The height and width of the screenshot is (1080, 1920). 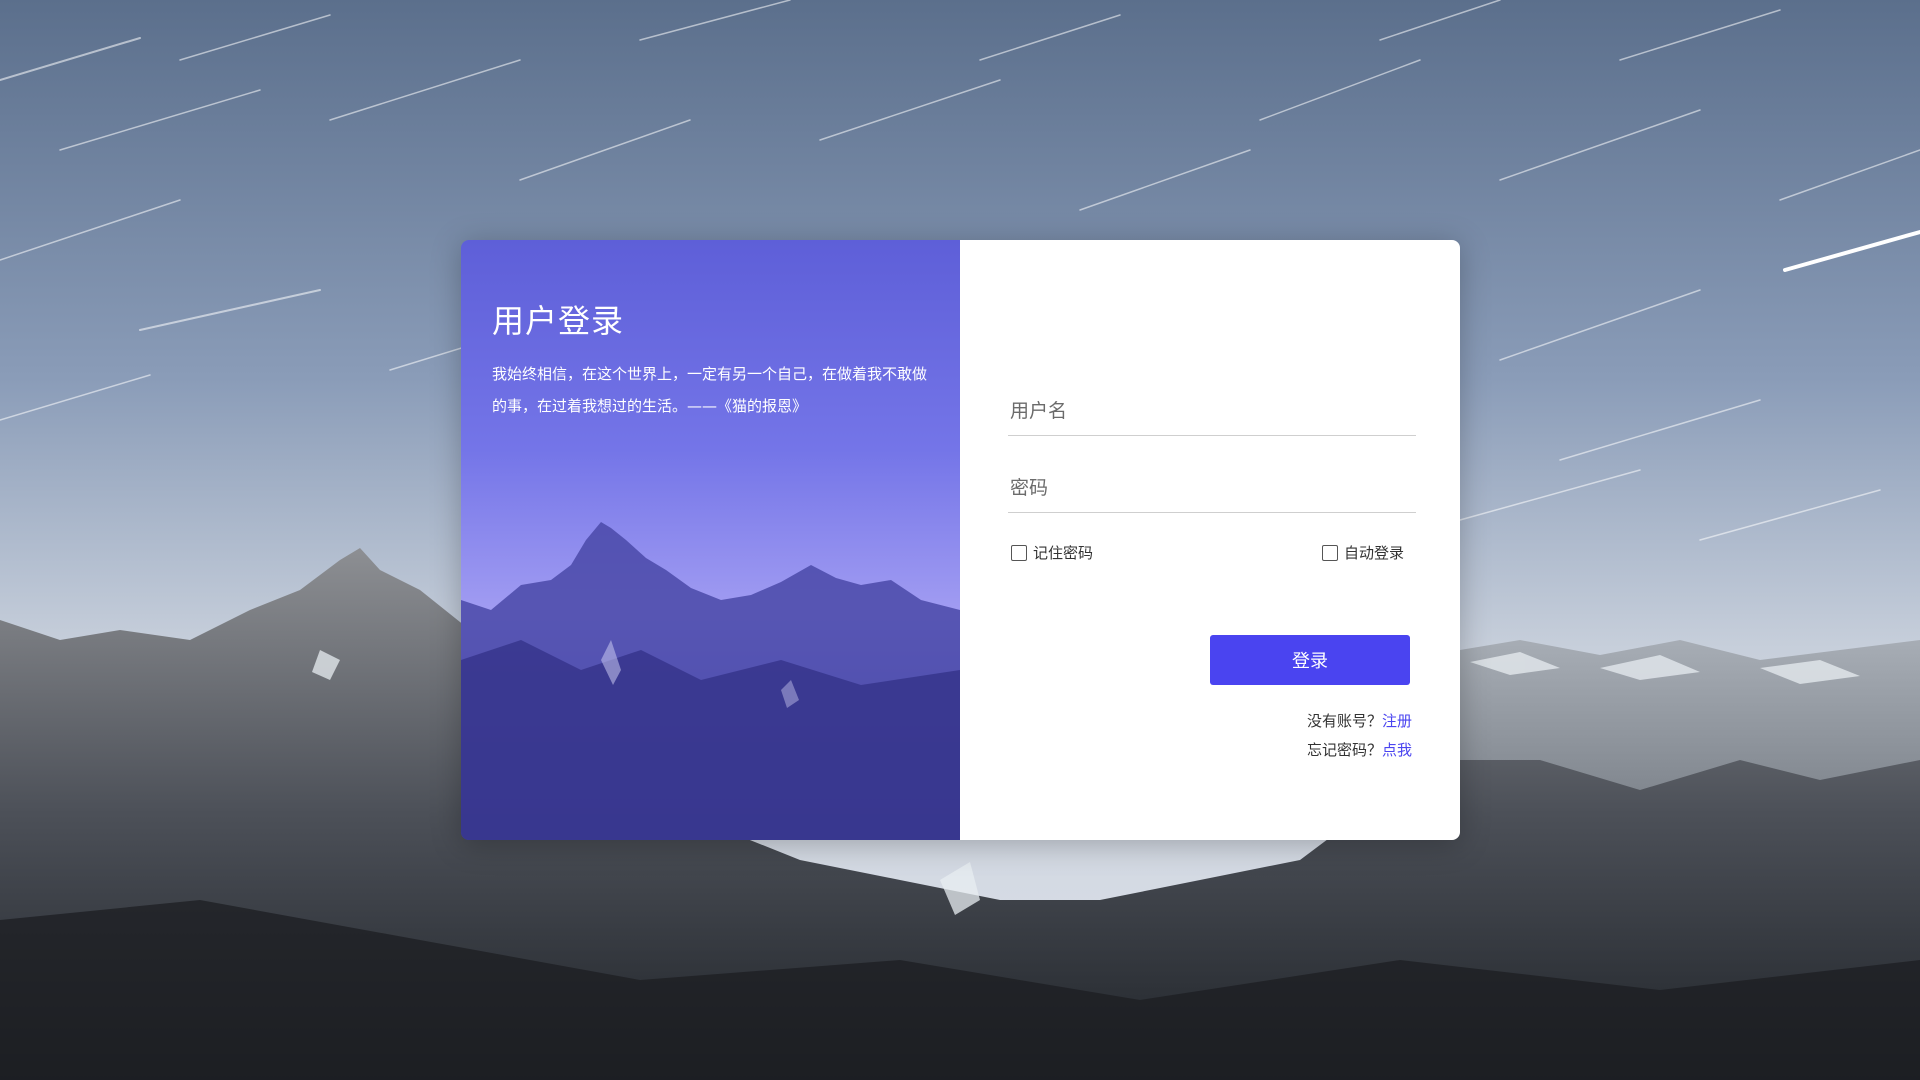 I want to click on login-form: 记住密码 自动登录 登录 没有账号？注册 忘记密码？点我, so click(x=1210, y=540).